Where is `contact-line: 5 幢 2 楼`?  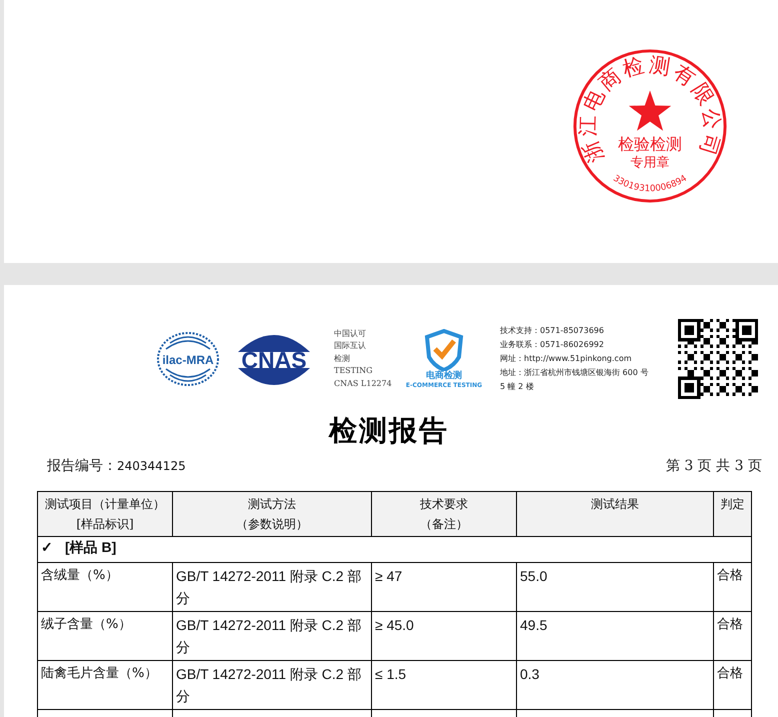 contact-line: 5 幢 2 楼 is located at coordinates (517, 387).